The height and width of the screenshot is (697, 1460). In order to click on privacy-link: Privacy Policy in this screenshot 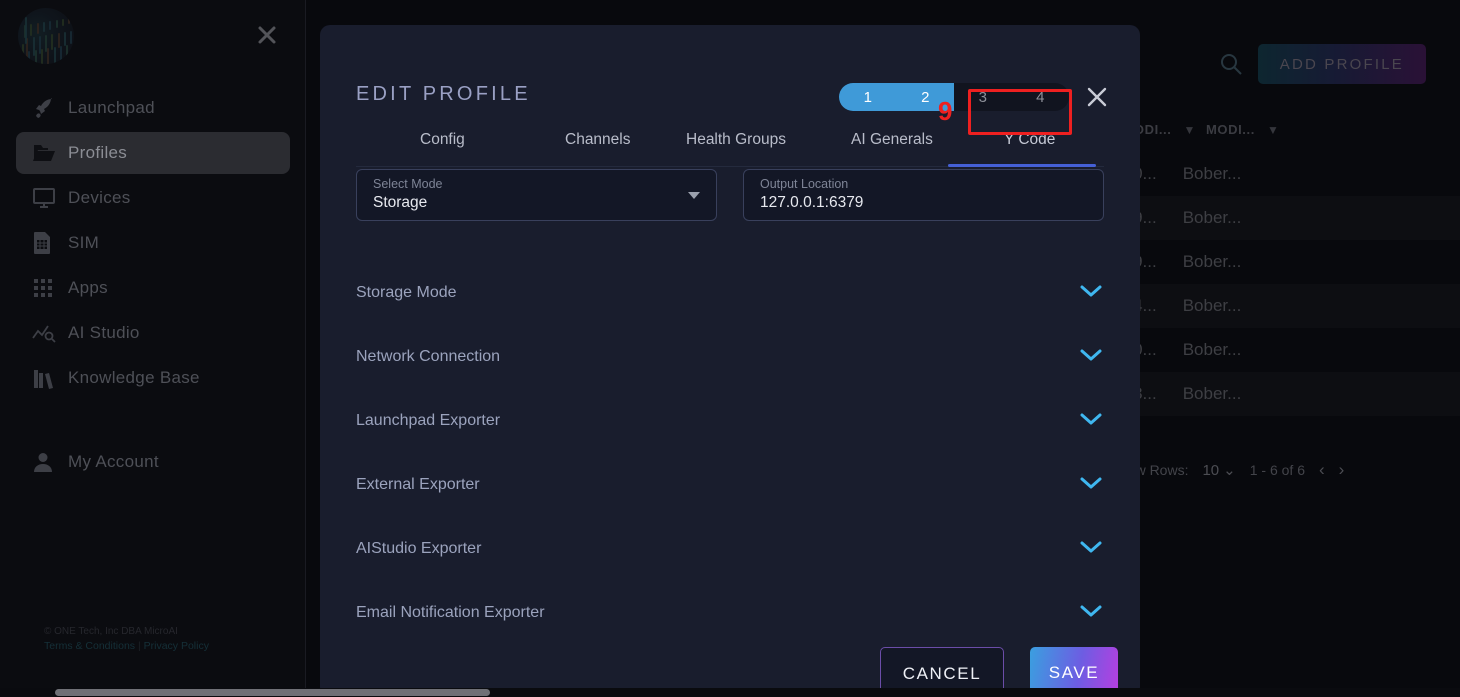, I will do `click(176, 646)`.